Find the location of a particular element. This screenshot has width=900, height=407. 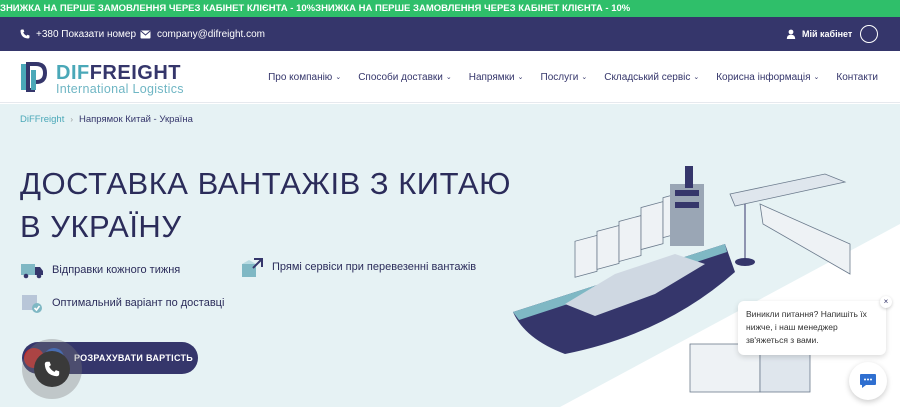

email-text: company@difreight.com is located at coordinates (211, 34).